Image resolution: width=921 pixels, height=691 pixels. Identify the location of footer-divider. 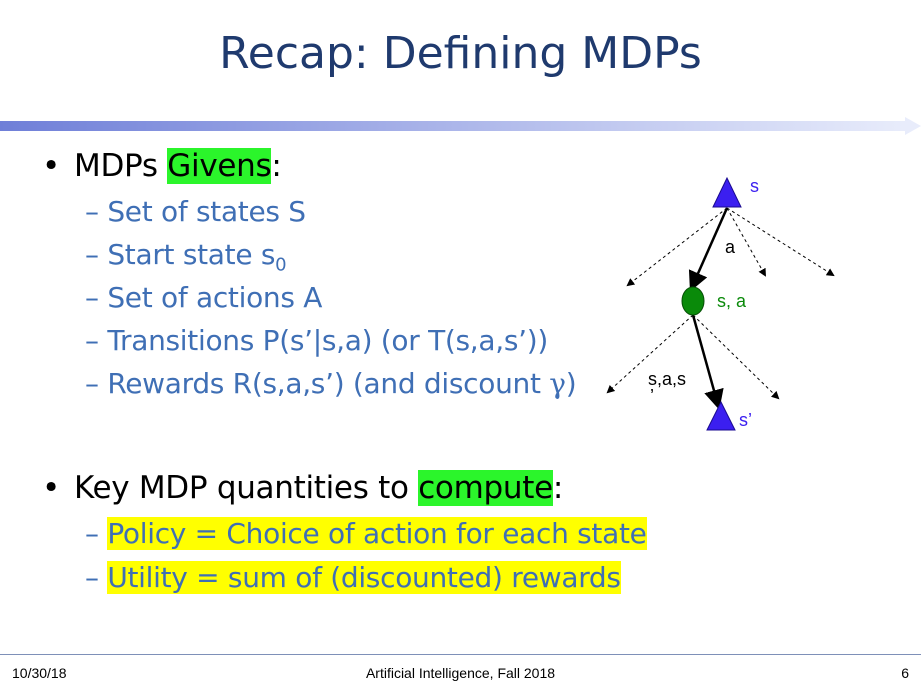
(460, 654).